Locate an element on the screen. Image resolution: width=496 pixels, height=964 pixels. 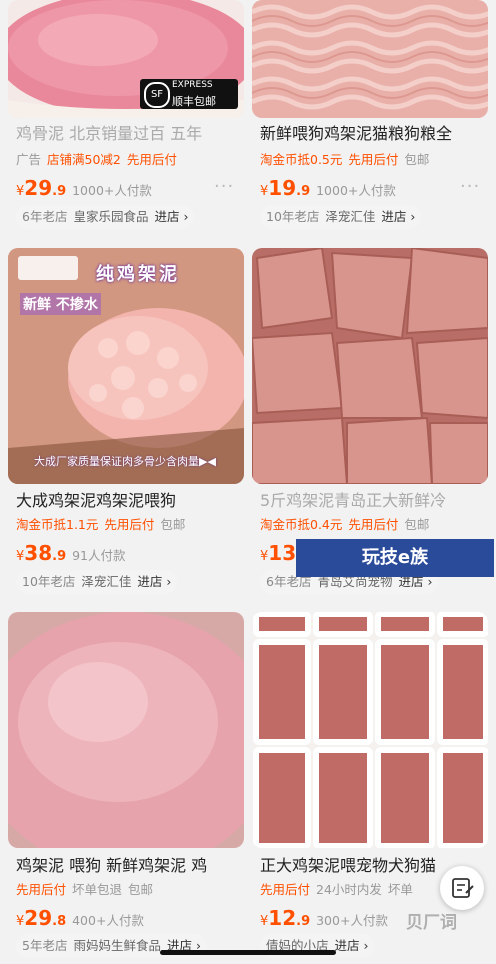
fresh-no-water-label: 新鲜 不掺水 is located at coordinates (60, 304).